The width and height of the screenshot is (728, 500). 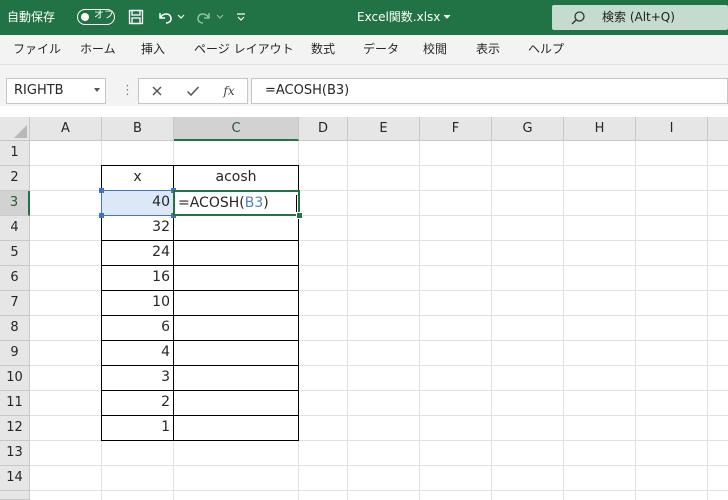 What do you see at coordinates (97, 90) in the screenshot?
I see `name-box-dropdown-icon` at bounding box center [97, 90].